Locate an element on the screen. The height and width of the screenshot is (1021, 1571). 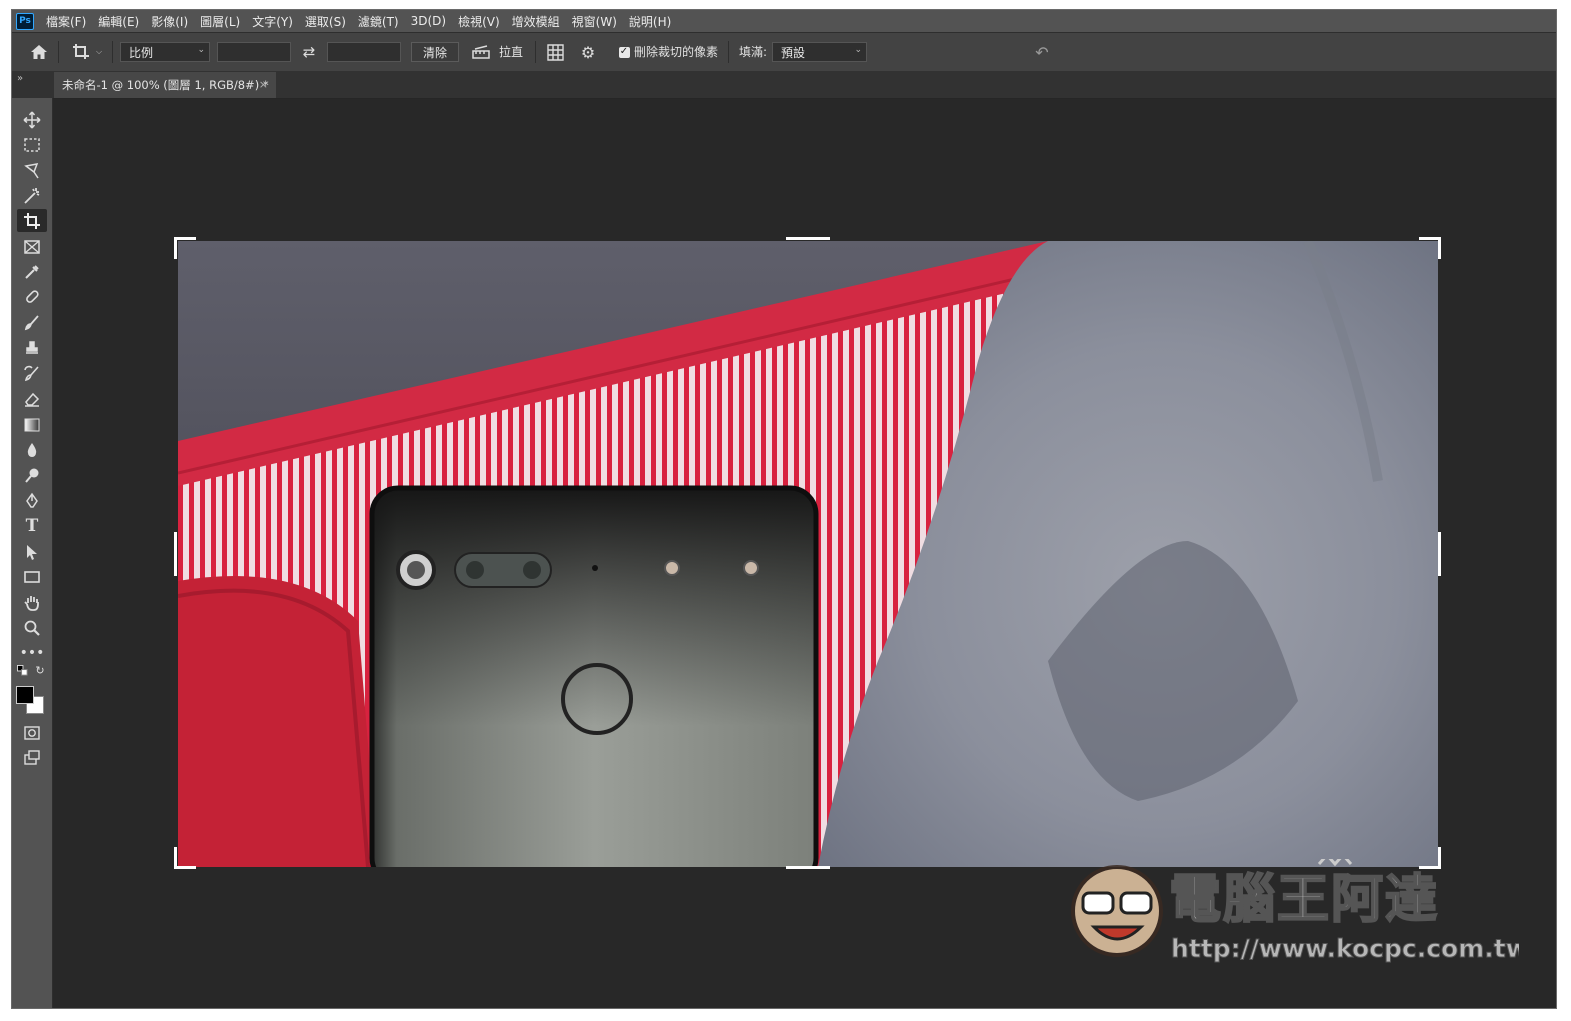
default-colors-button is located at coordinates (22, 670).